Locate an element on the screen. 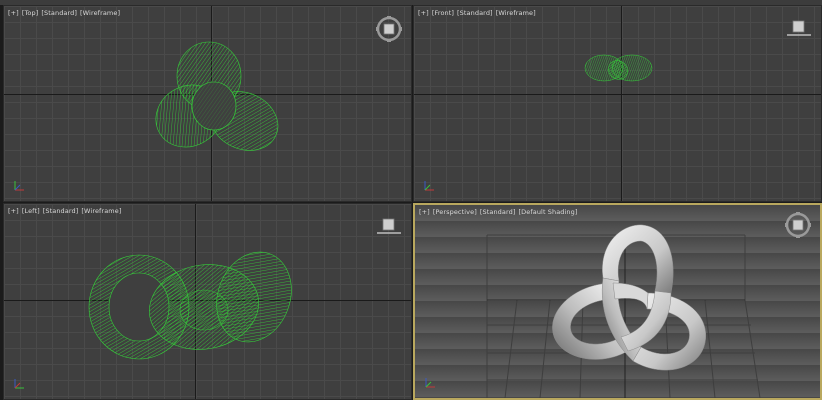  view-type-label: [Top] is located at coordinates (30, 13).